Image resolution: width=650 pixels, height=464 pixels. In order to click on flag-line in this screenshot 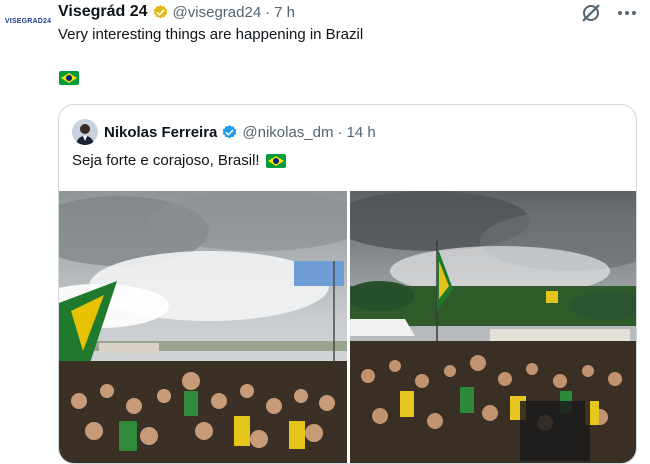, I will do `click(69, 80)`.